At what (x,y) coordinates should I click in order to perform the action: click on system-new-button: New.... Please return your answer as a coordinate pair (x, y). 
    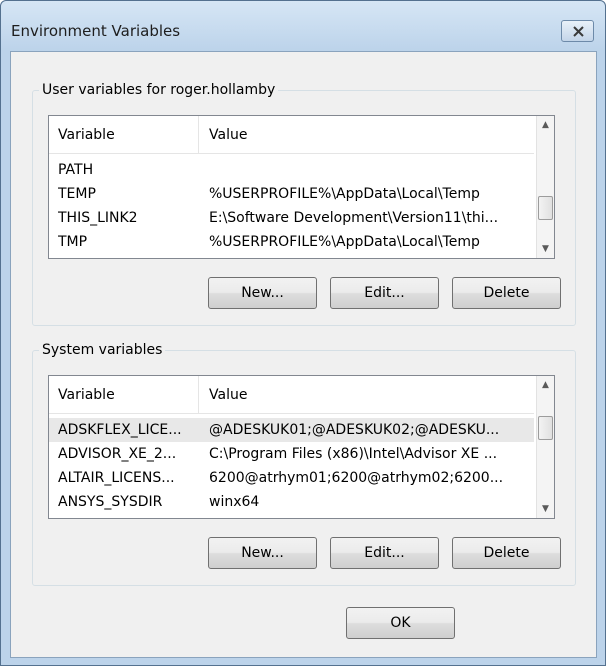
    Looking at the image, I should click on (262, 553).